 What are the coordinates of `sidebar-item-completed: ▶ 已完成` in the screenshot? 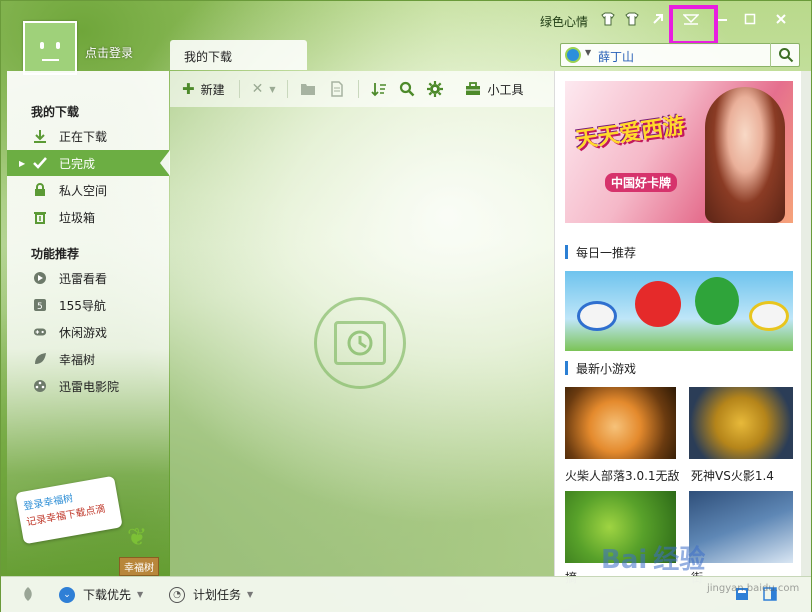 It's located at (88, 163).